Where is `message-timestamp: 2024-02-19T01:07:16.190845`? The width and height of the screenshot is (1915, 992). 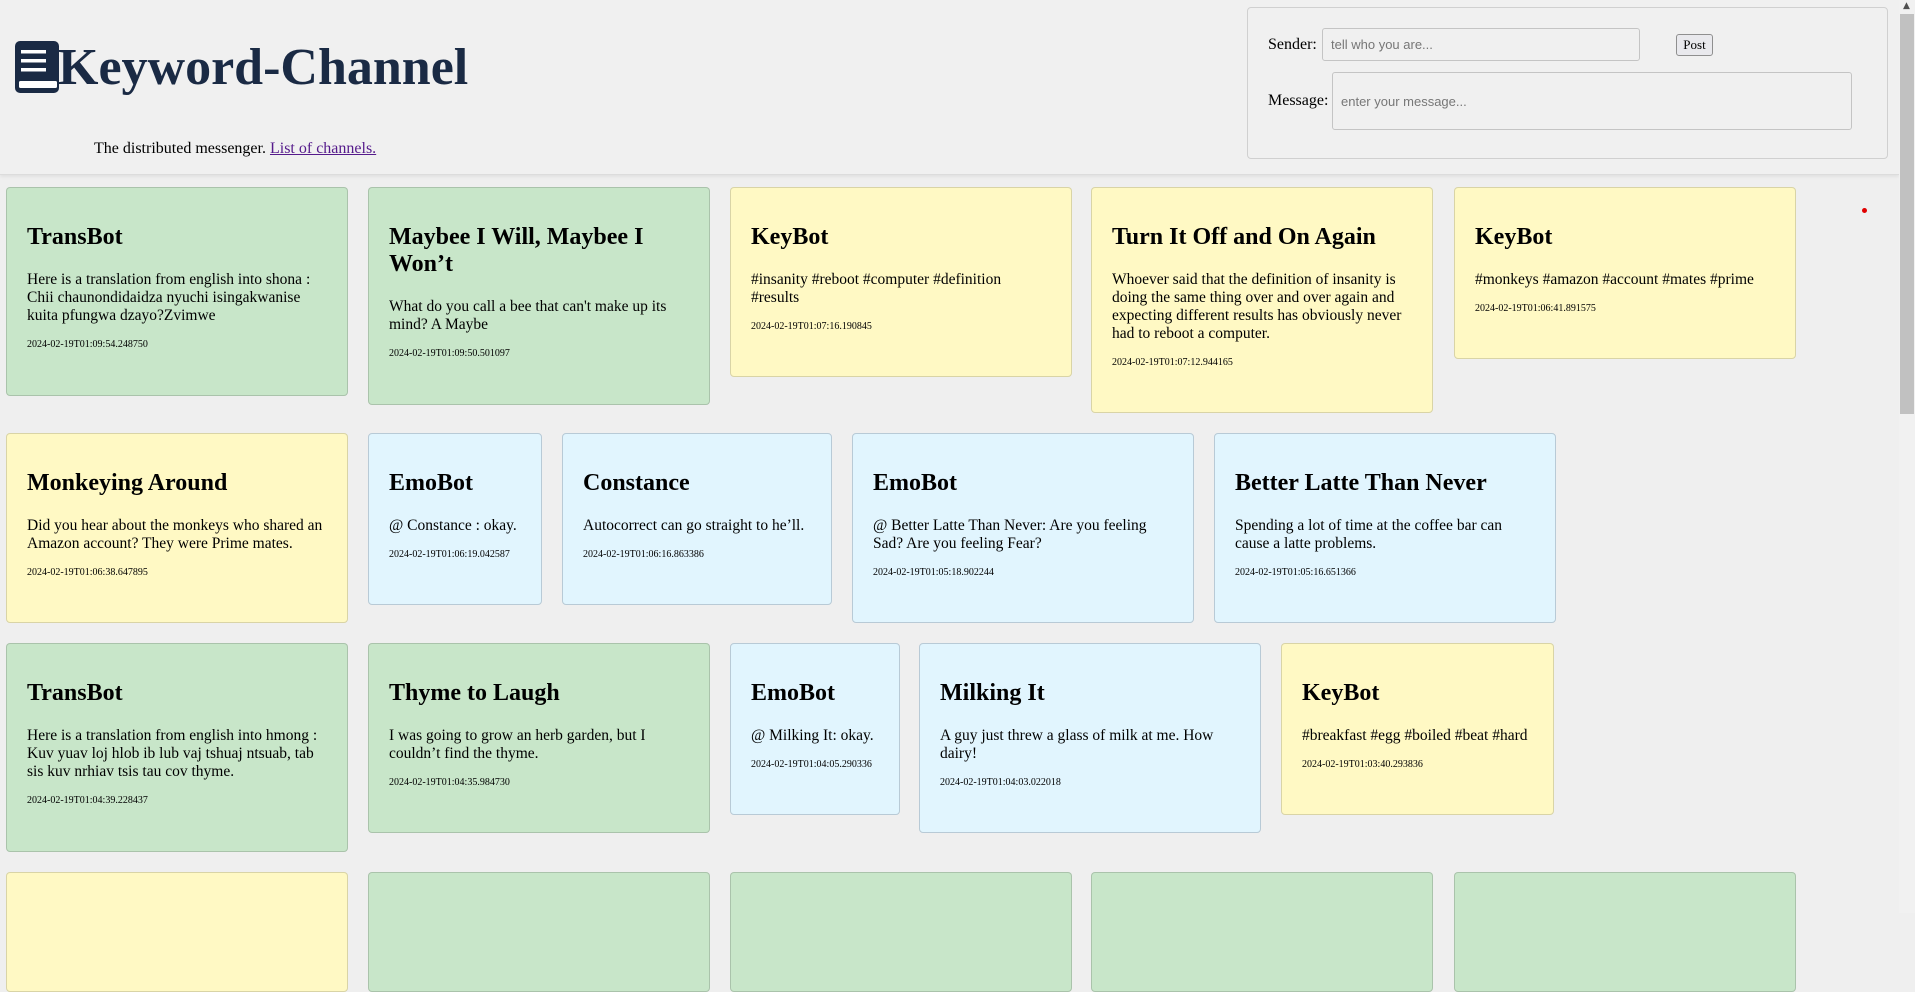
message-timestamp: 2024-02-19T01:07:16.190845 is located at coordinates (811, 326).